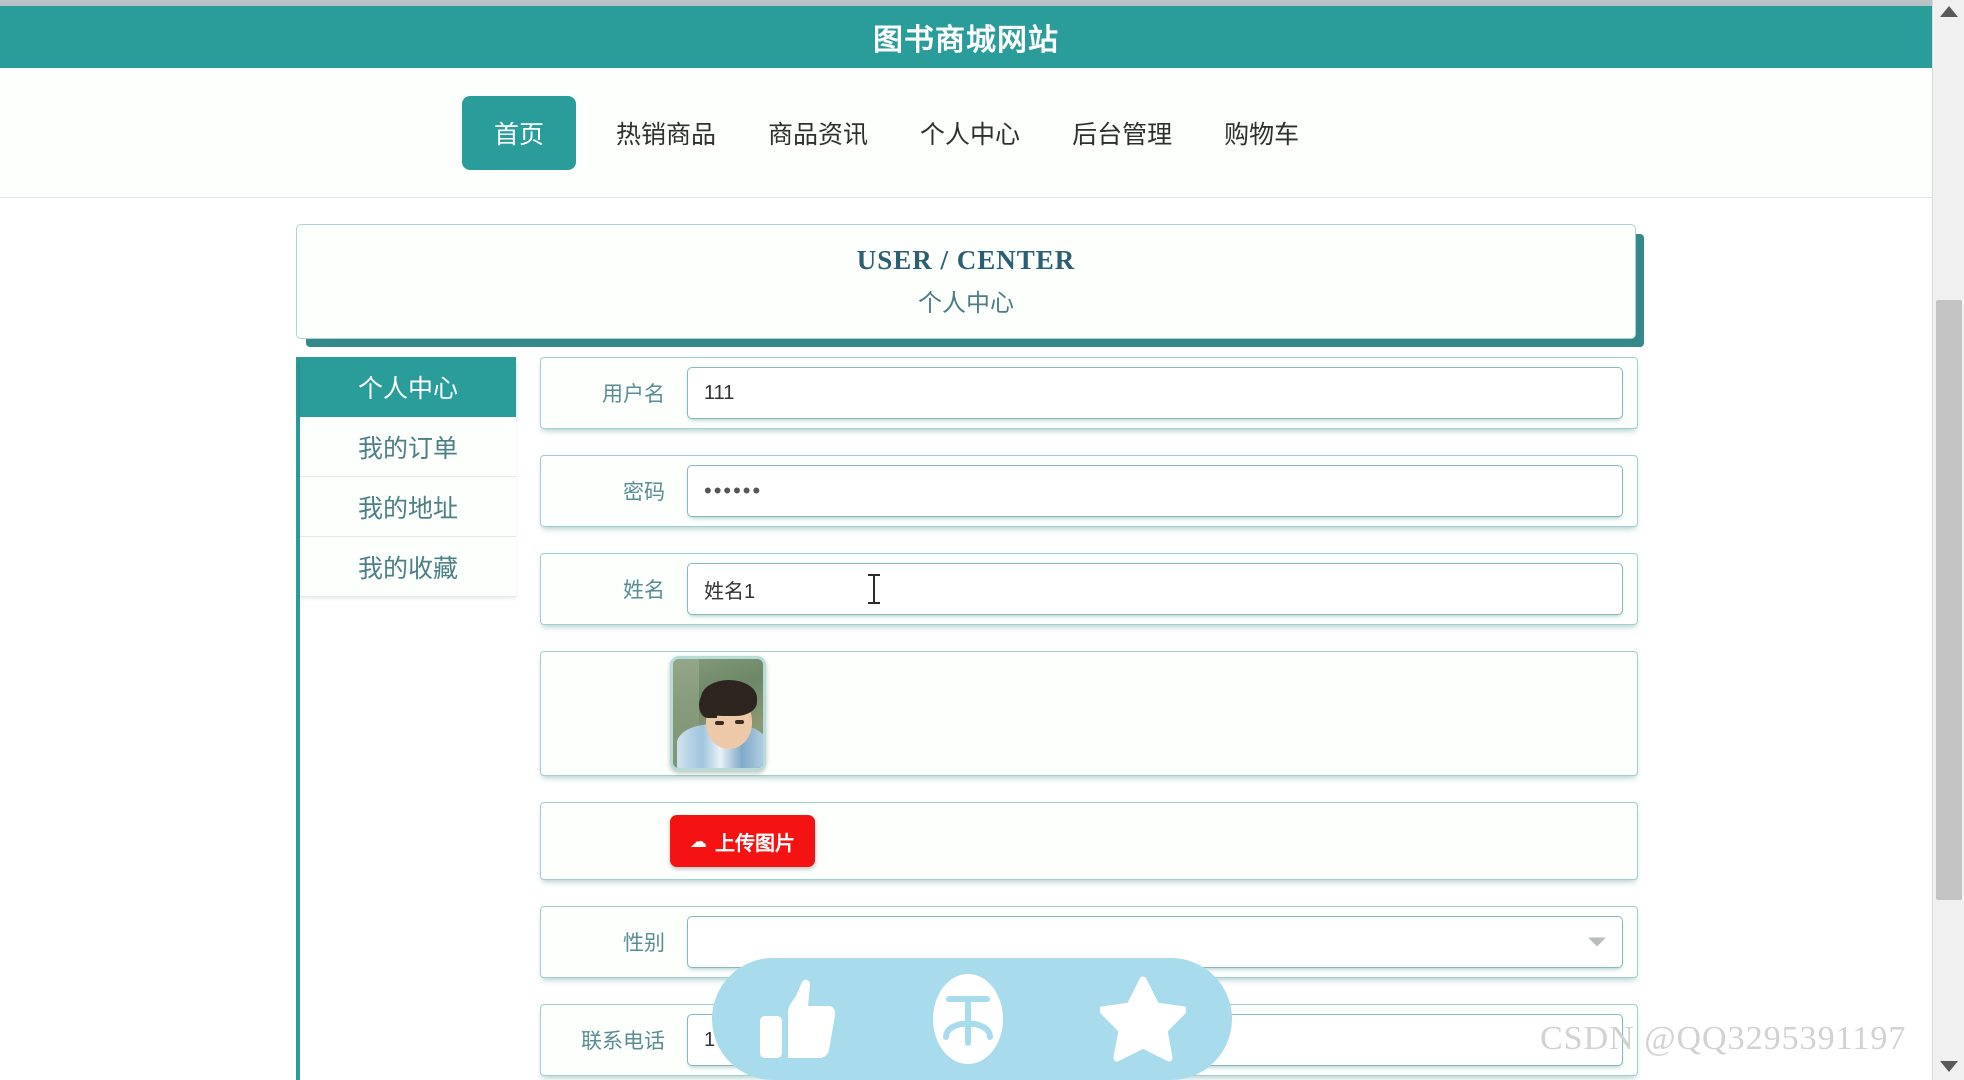  I want to click on banner-title-cn: 个人中心, so click(966, 304).